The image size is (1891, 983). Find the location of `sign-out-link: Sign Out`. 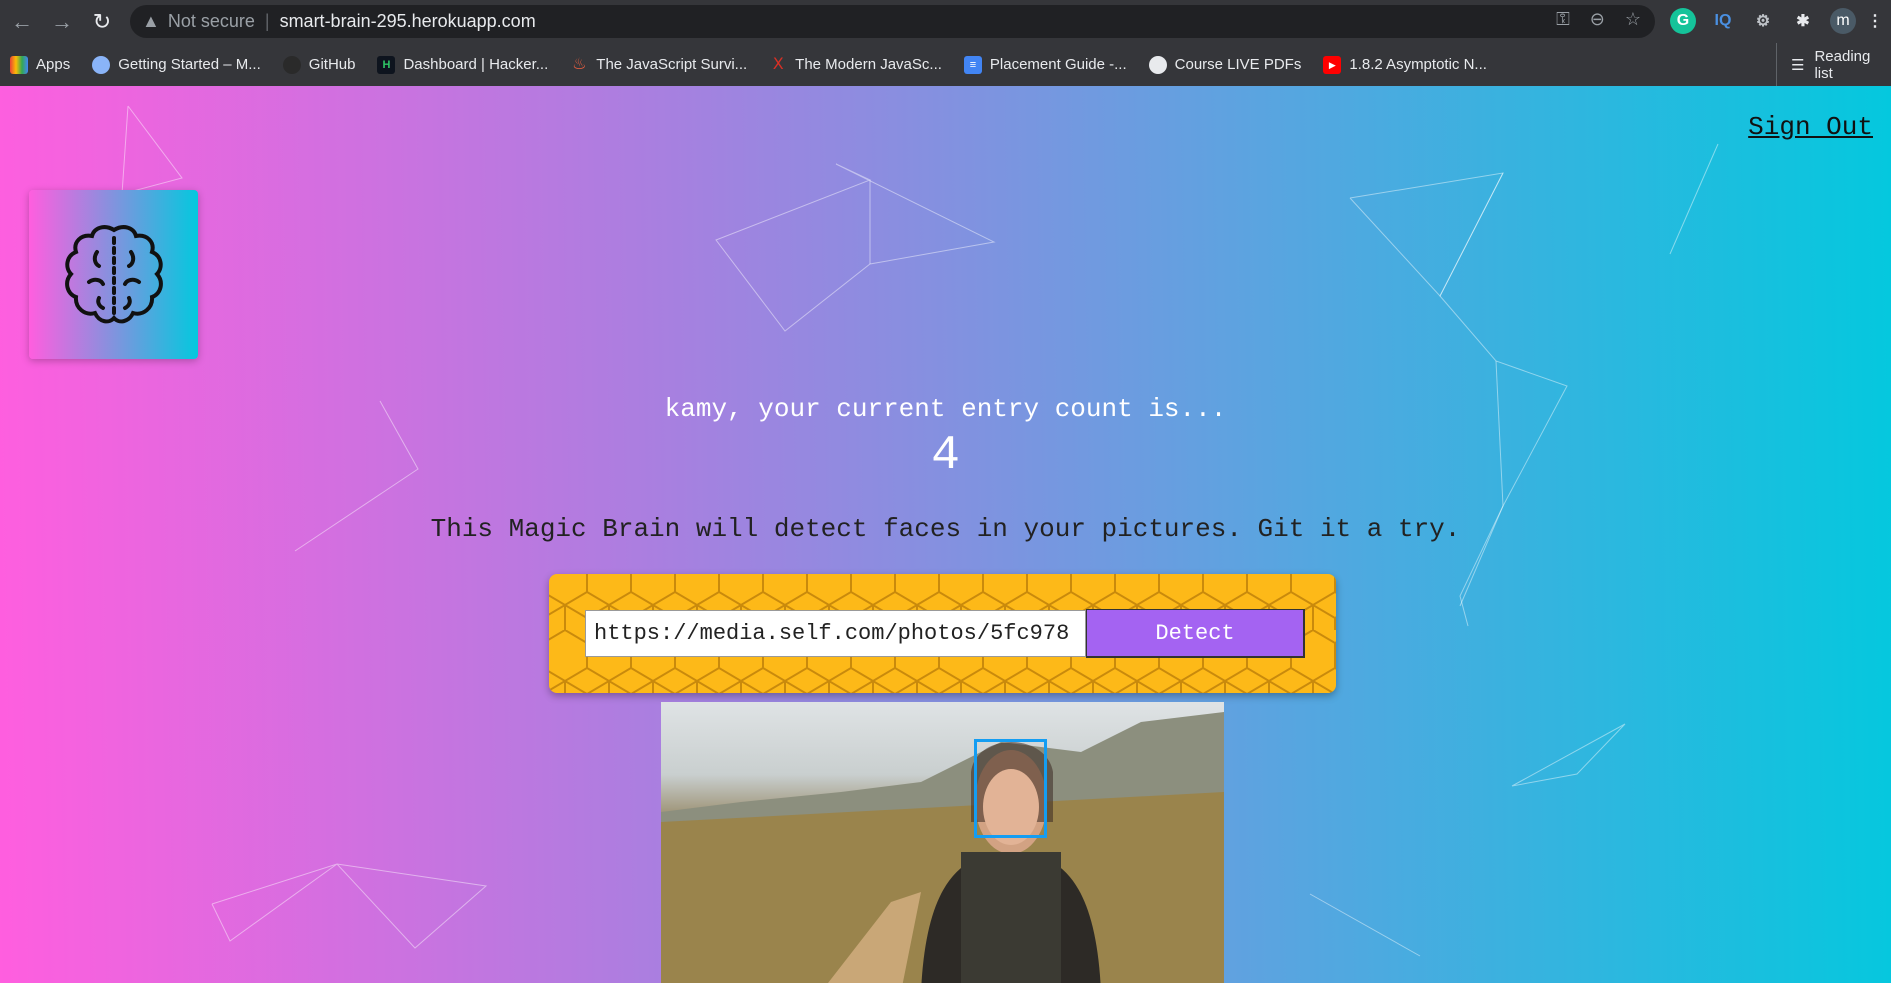

sign-out-link: Sign Out is located at coordinates (1810, 127).